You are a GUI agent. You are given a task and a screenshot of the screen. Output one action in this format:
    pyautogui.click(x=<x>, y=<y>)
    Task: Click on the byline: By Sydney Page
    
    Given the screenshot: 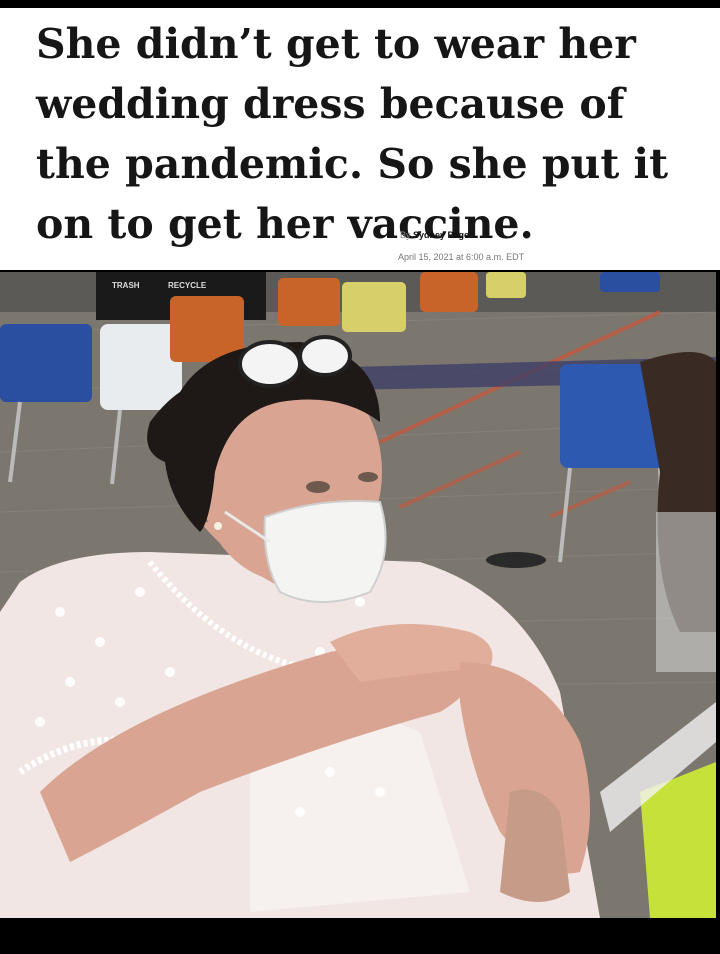 What is the action you would take?
    pyautogui.click(x=434, y=235)
    